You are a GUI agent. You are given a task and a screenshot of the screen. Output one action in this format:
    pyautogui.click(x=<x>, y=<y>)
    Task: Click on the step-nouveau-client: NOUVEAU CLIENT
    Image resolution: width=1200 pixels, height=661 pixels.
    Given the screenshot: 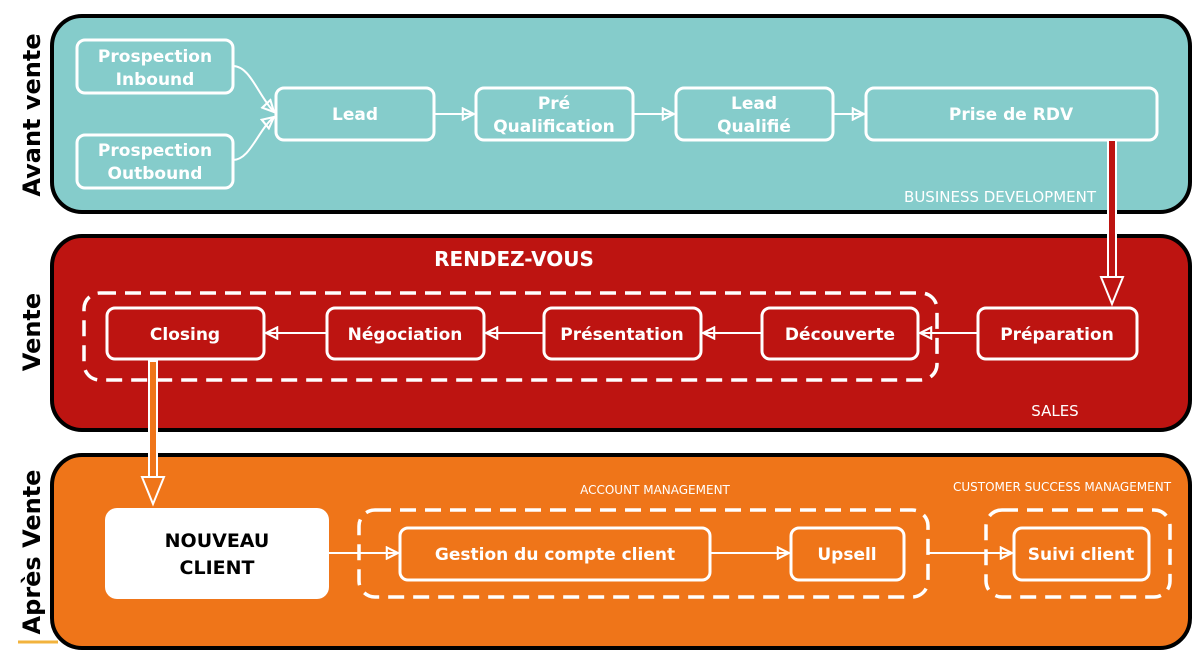 What is the action you would take?
    pyautogui.click(x=217, y=553)
    